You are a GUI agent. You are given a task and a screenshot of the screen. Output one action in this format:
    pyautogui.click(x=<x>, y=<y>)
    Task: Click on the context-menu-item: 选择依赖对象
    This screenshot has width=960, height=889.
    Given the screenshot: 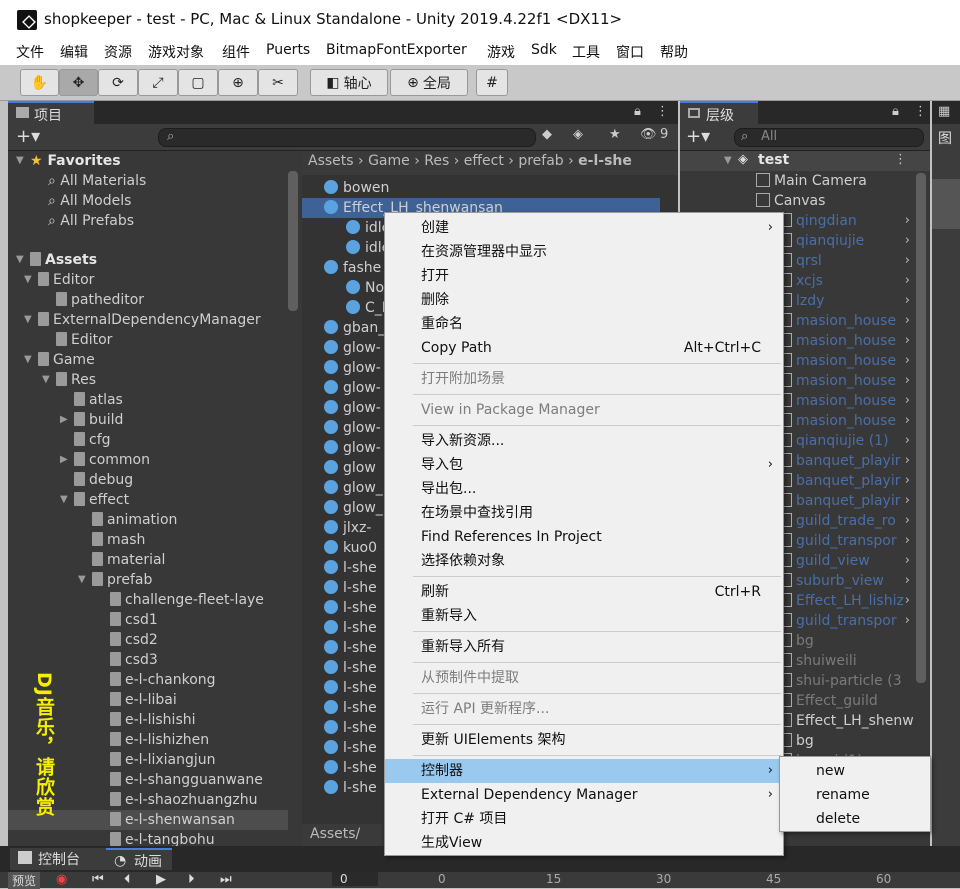 What is the action you would take?
    pyautogui.click(x=584, y=561)
    